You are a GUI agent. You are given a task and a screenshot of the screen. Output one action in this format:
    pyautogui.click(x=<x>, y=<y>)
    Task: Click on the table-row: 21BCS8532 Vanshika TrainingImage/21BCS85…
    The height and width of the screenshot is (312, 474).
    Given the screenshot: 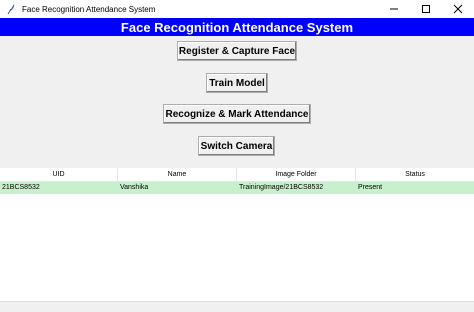 What is the action you would take?
    pyautogui.click(x=237, y=188)
    